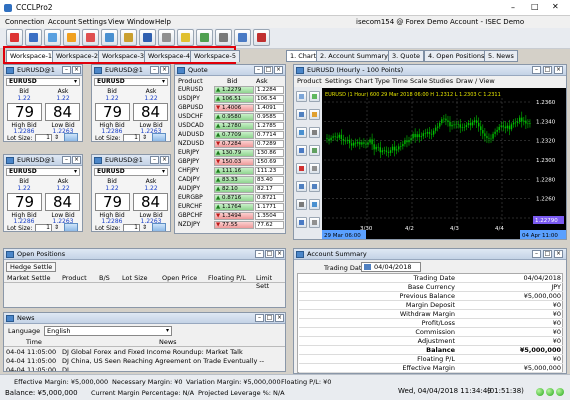  I want to click on crosshair-icon, so click(301, 96).